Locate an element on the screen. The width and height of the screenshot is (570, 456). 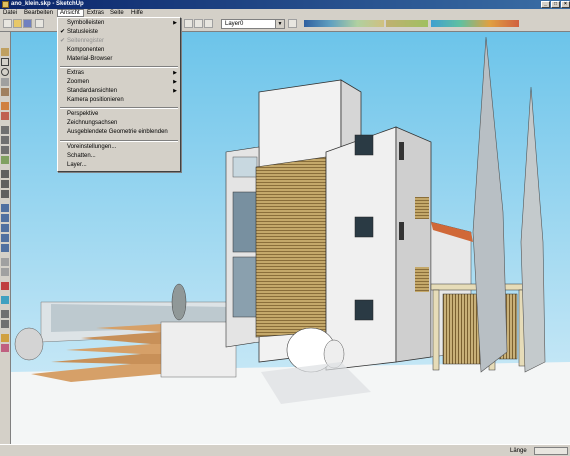
orbit-icon is located at coordinates (5, 208).